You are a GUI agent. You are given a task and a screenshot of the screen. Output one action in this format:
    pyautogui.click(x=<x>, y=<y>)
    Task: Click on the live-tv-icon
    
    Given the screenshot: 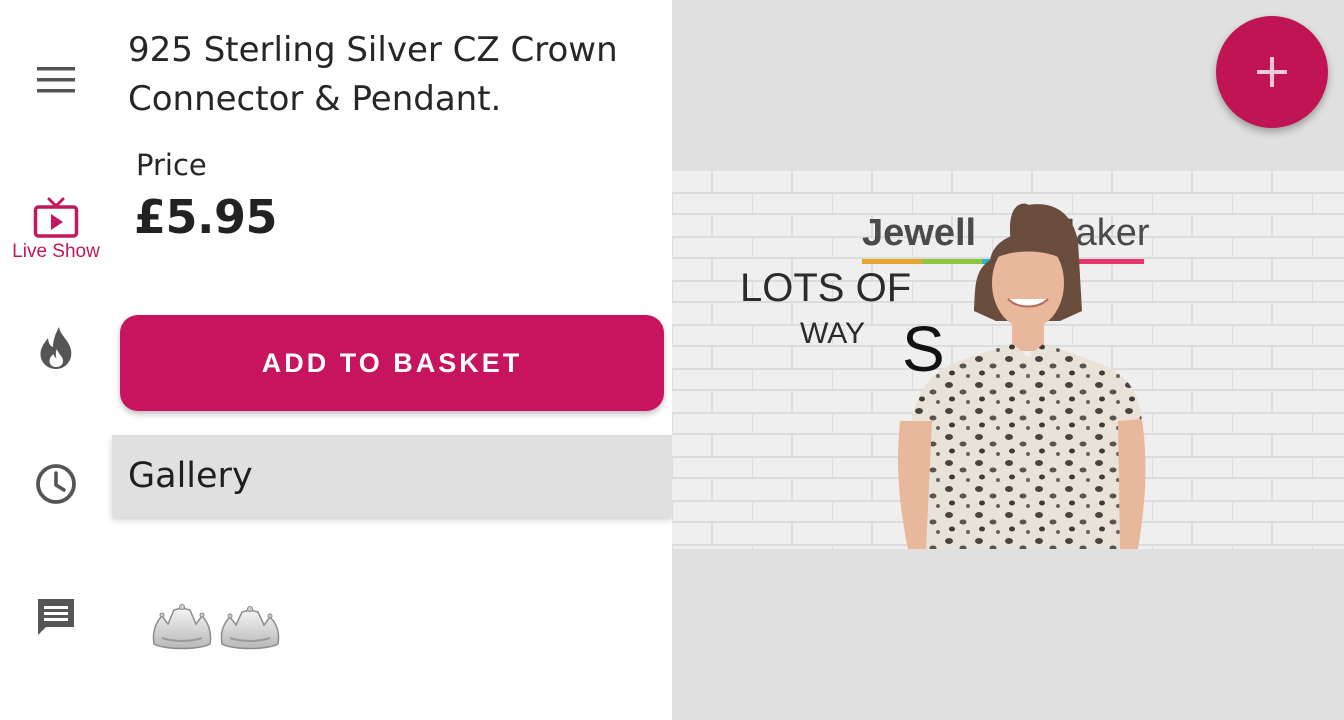 What is the action you would take?
    pyautogui.click(x=56, y=217)
    